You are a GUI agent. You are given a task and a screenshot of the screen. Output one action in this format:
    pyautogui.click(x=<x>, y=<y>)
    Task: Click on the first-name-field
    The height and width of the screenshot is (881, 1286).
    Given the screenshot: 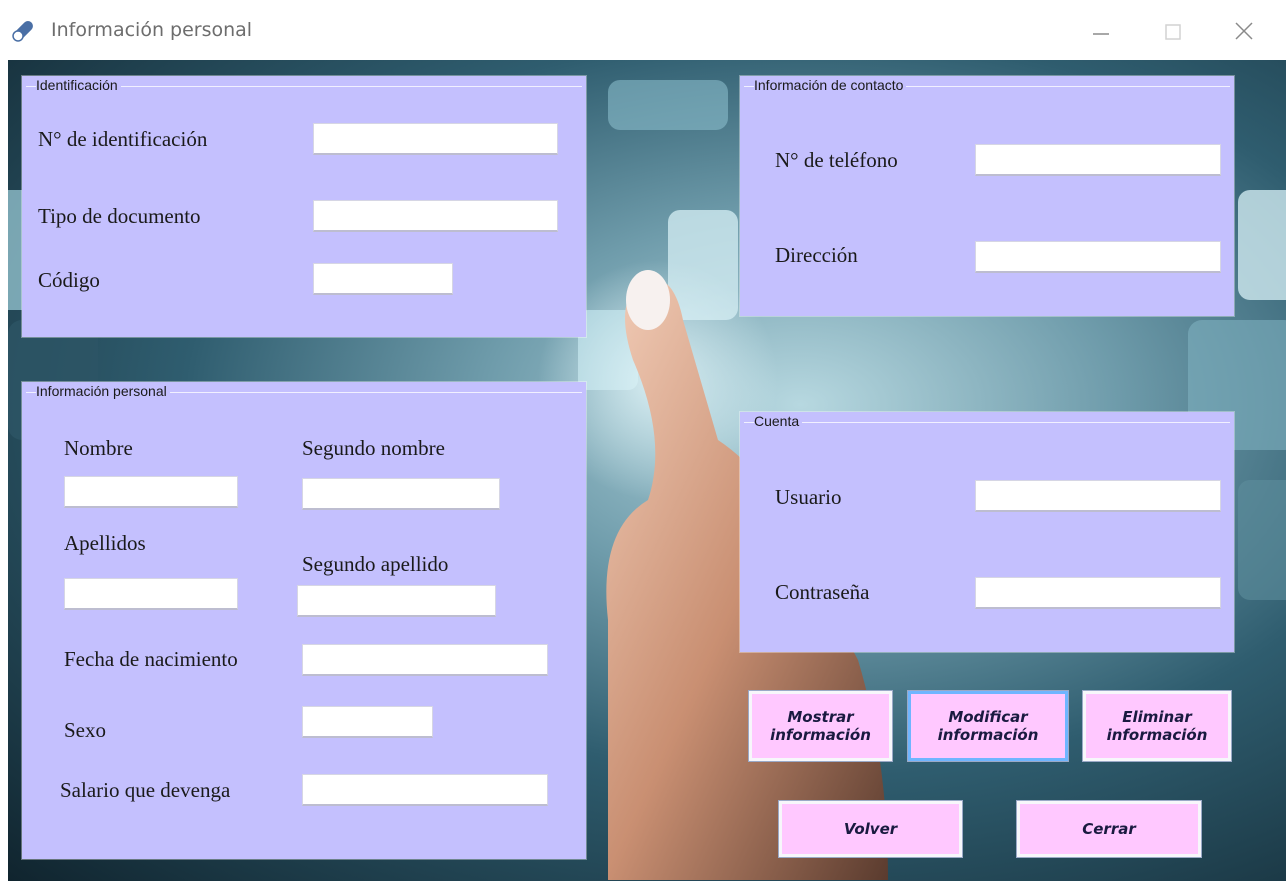 What is the action you would take?
    pyautogui.click(x=151, y=492)
    